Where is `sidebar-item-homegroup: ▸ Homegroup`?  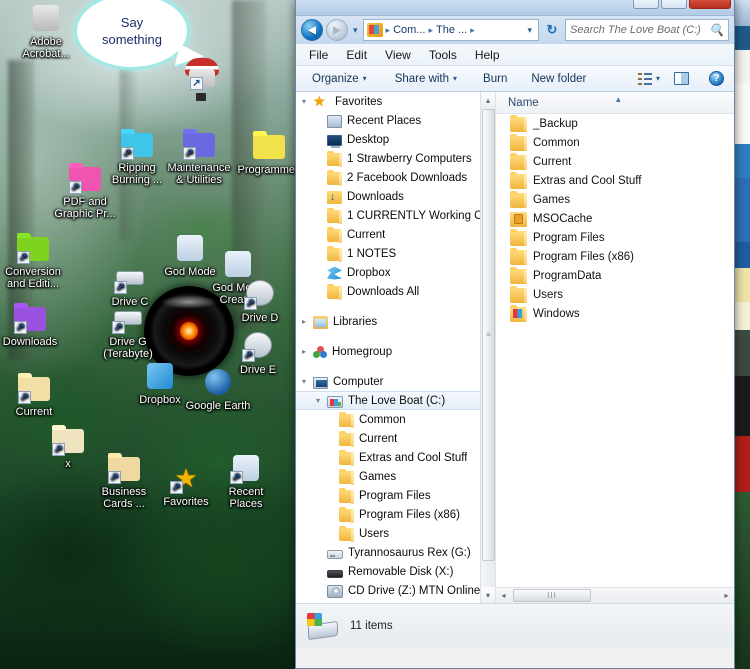 sidebar-item-homegroup: ▸ Homegroup is located at coordinates (395, 351).